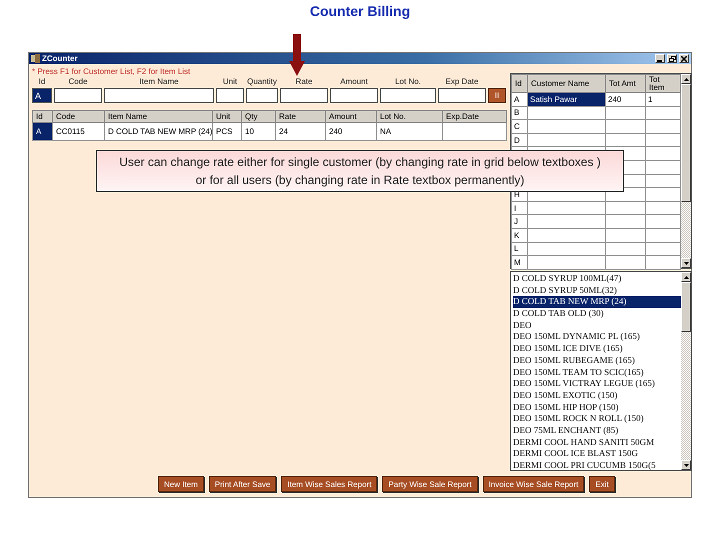 Image resolution: width=720 pixels, height=540 pixels. Describe the element at coordinates (409, 131) in the screenshot. I see `table-cell: NA` at that location.